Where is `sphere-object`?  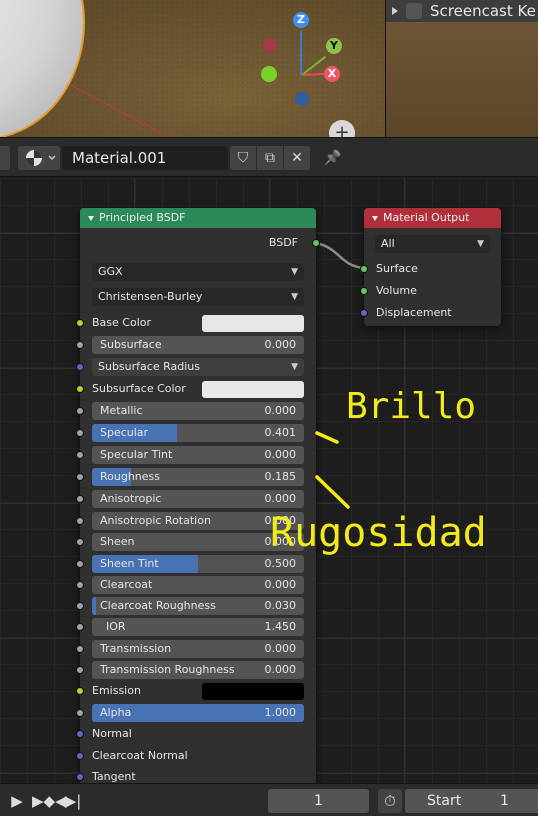
sphere-object is located at coordinates (42, 68).